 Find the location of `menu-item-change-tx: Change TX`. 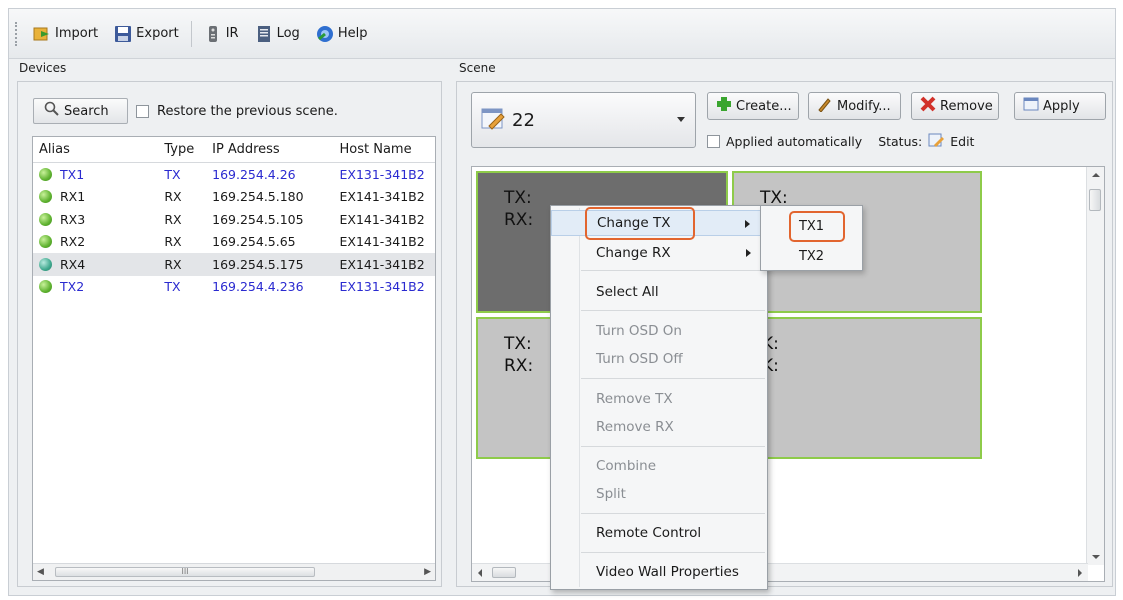

menu-item-change-tx: Change TX is located at coordinates (659, 223).